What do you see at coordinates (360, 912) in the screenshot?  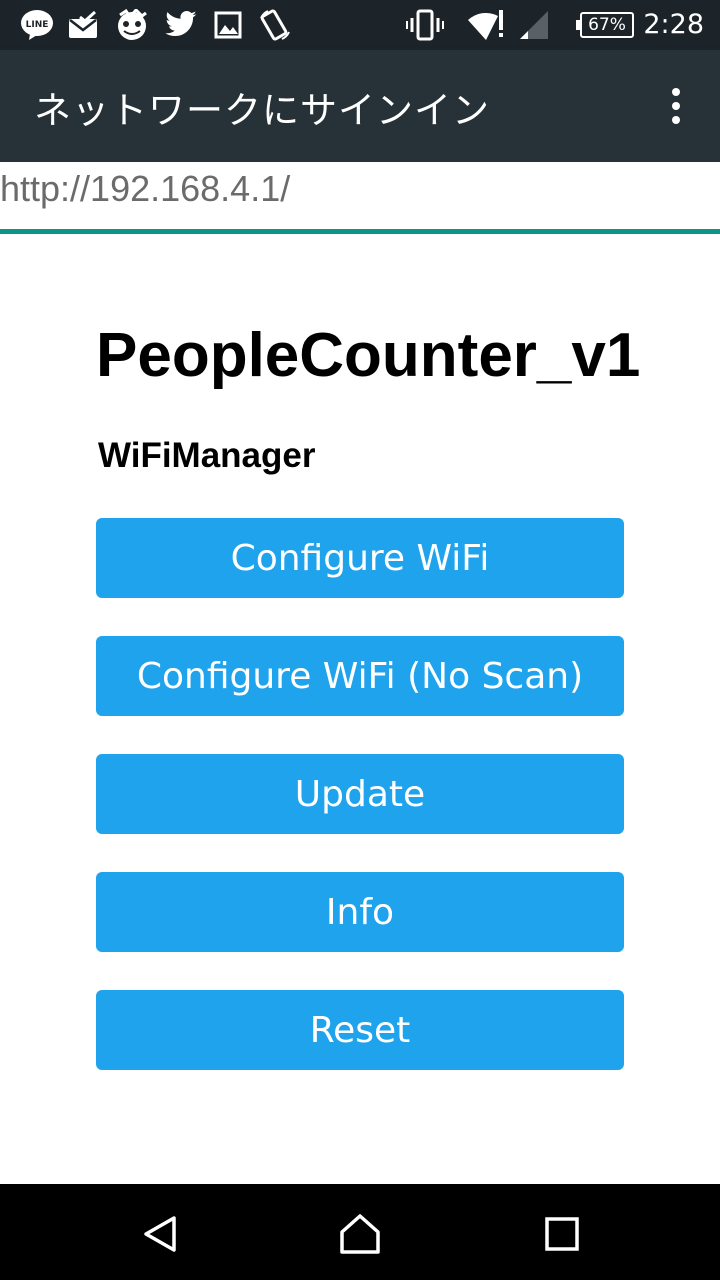 I see `info-button: Info` at bounding box center [360, 912].